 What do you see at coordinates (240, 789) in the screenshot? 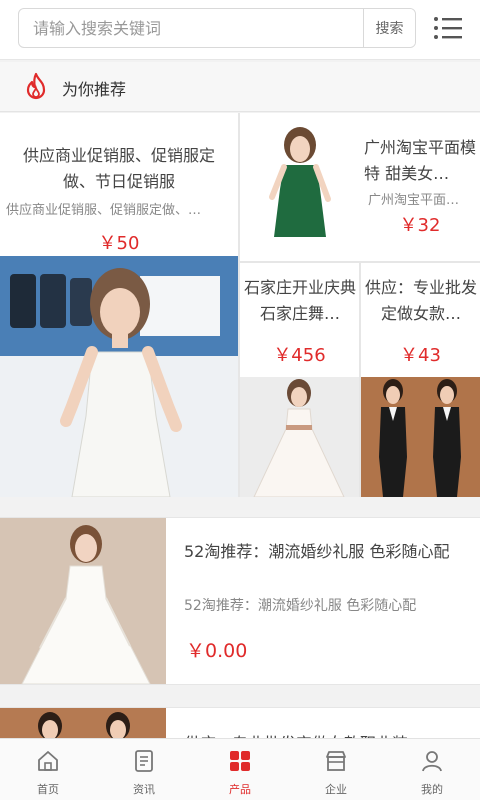
I see `nav-label: 产品` at bounding box center [240, 789].